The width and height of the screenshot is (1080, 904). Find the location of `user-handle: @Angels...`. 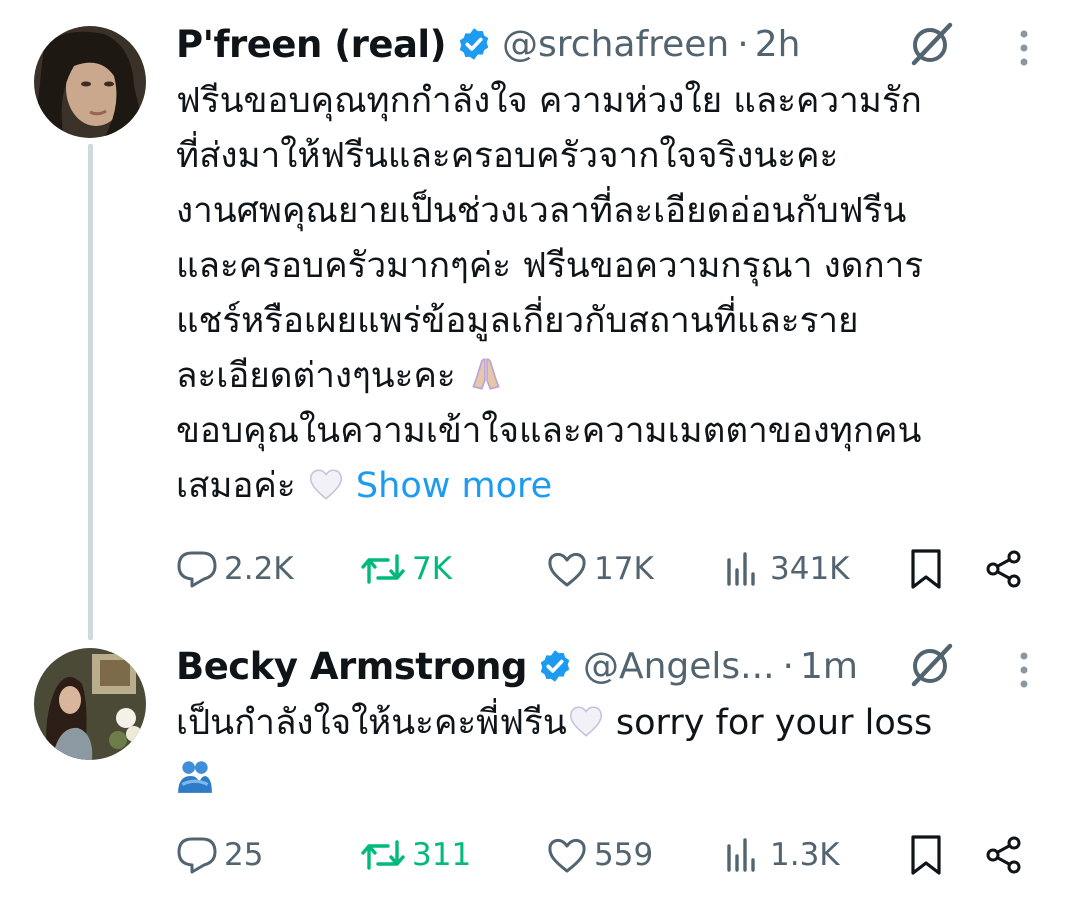

user-handle: @Angels... is located at coordinates (679, 666).